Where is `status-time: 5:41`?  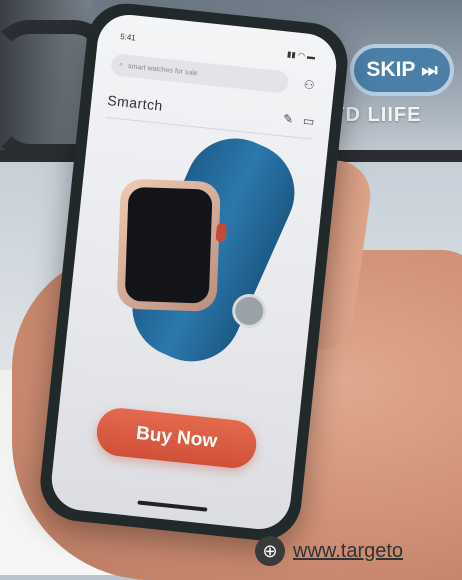
status-time: 5:41 is located at coordinates (128, 37).